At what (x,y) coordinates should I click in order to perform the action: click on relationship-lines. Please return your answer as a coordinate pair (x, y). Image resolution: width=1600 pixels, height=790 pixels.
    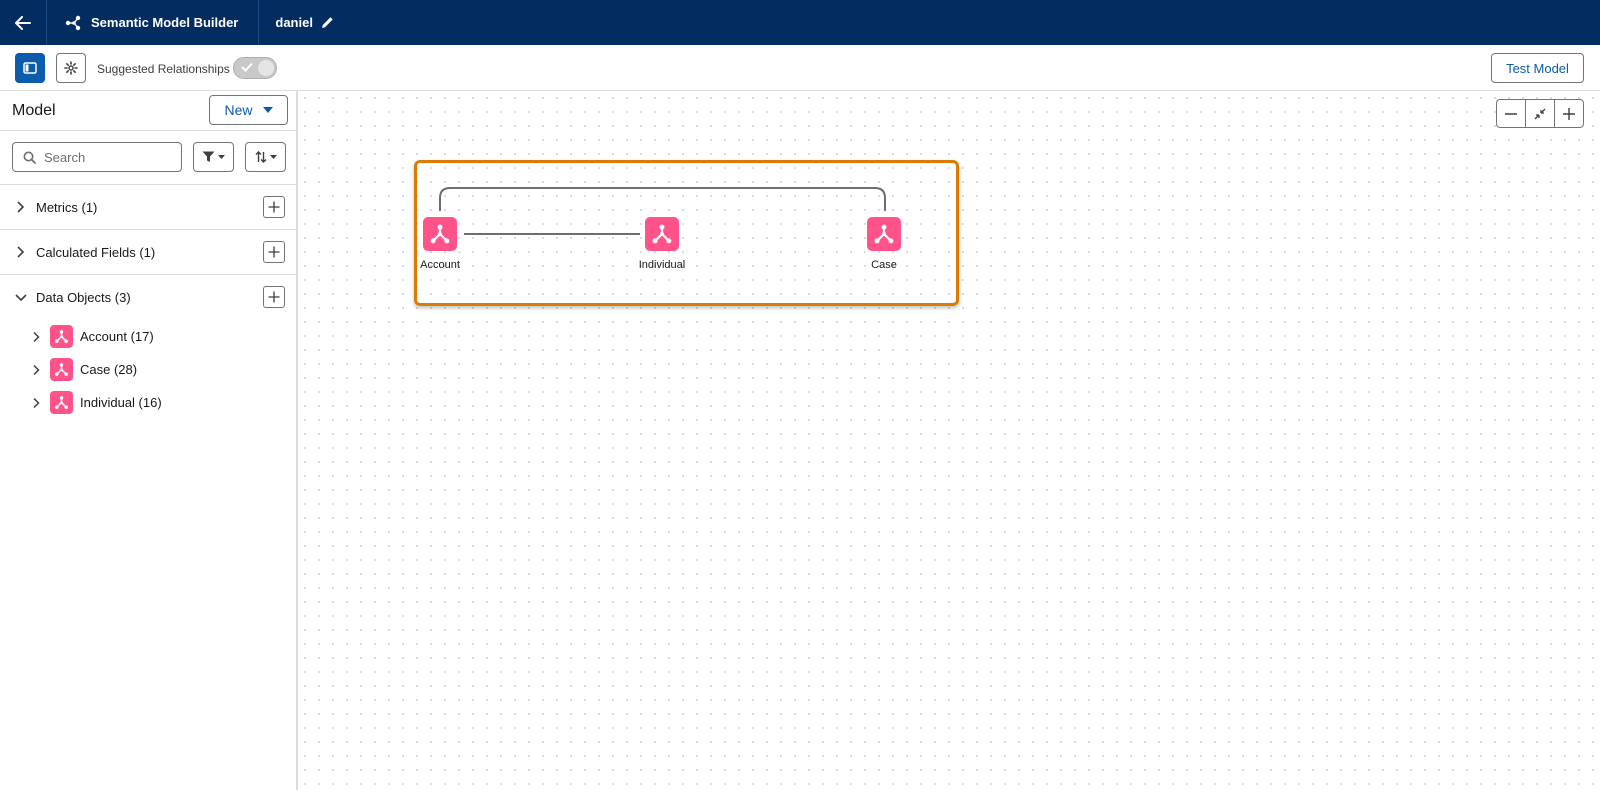
    Looking at the image, I should click on (662, 211).